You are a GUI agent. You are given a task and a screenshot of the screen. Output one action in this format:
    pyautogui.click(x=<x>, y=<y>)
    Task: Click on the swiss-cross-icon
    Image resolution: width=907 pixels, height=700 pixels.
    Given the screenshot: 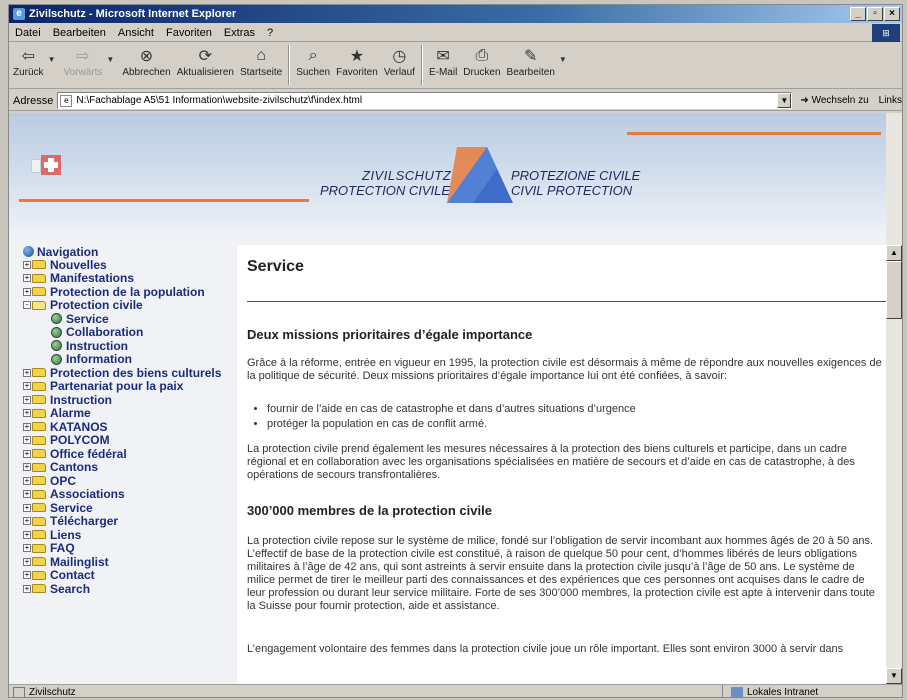 What is the action you would take?
    pyautogui.click(x=51, y=165)
    